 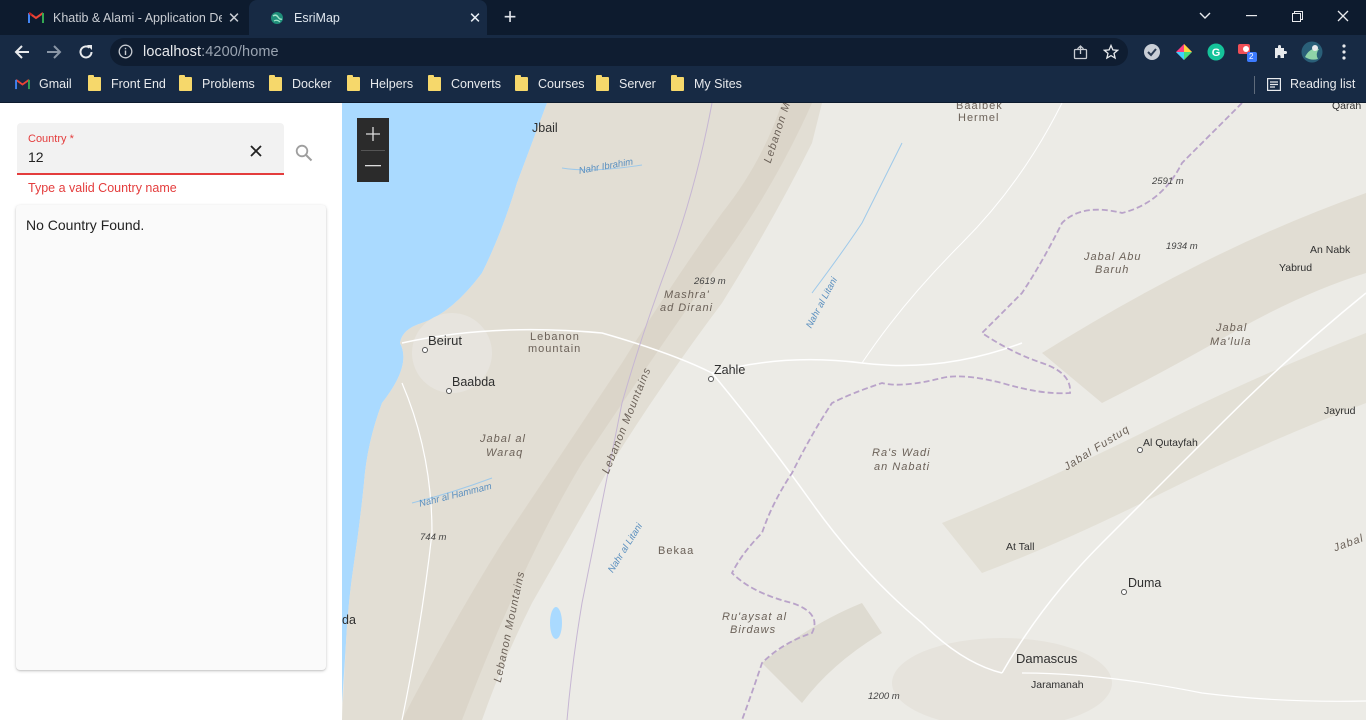 I want to click on bookmark-courses: Courses, so click(x=550, y=84).